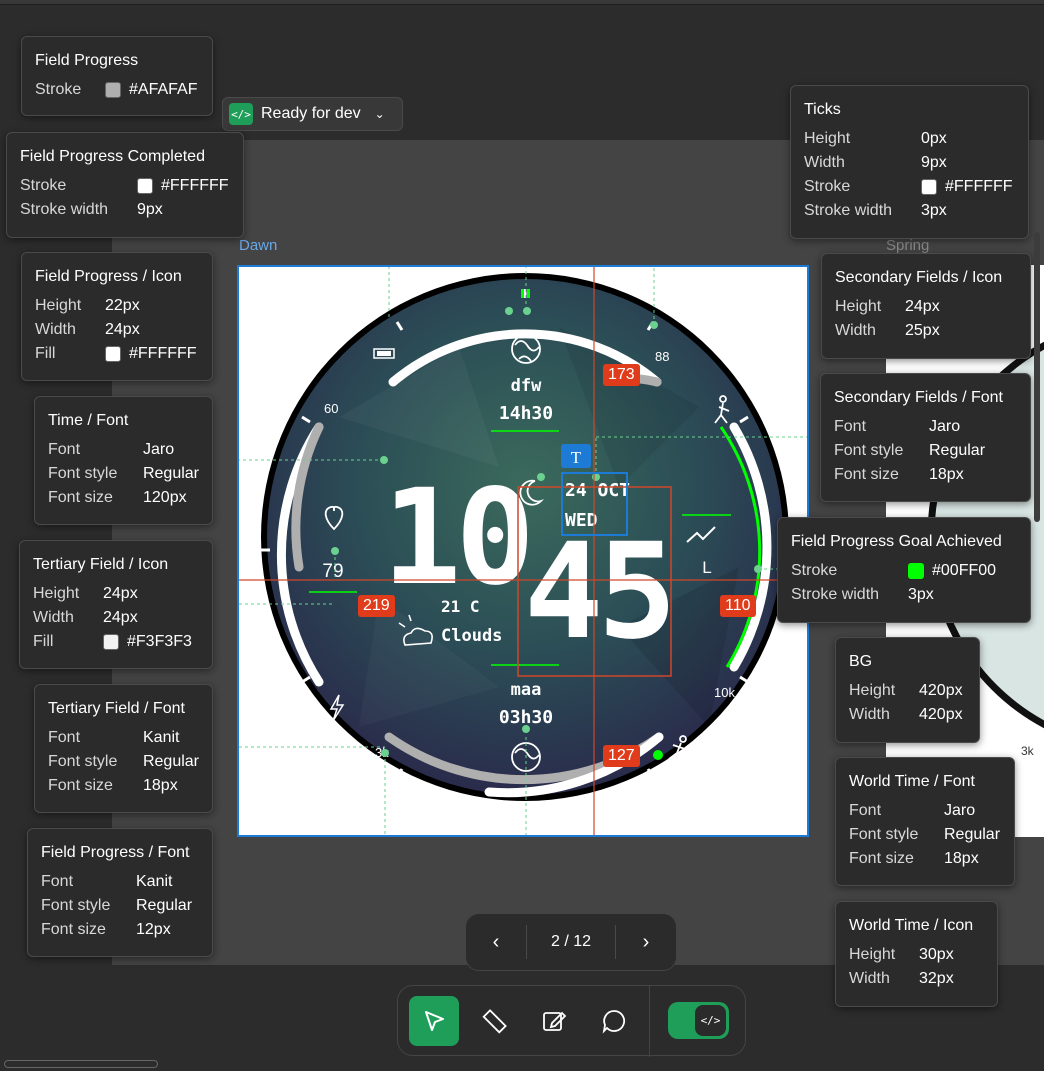 This screenshot has height=1071, width=1044. What do you see at coordinates (621, 756) in the screenshot?
I see `dimension-badge-127: 127` at bounding box center [621, 756].